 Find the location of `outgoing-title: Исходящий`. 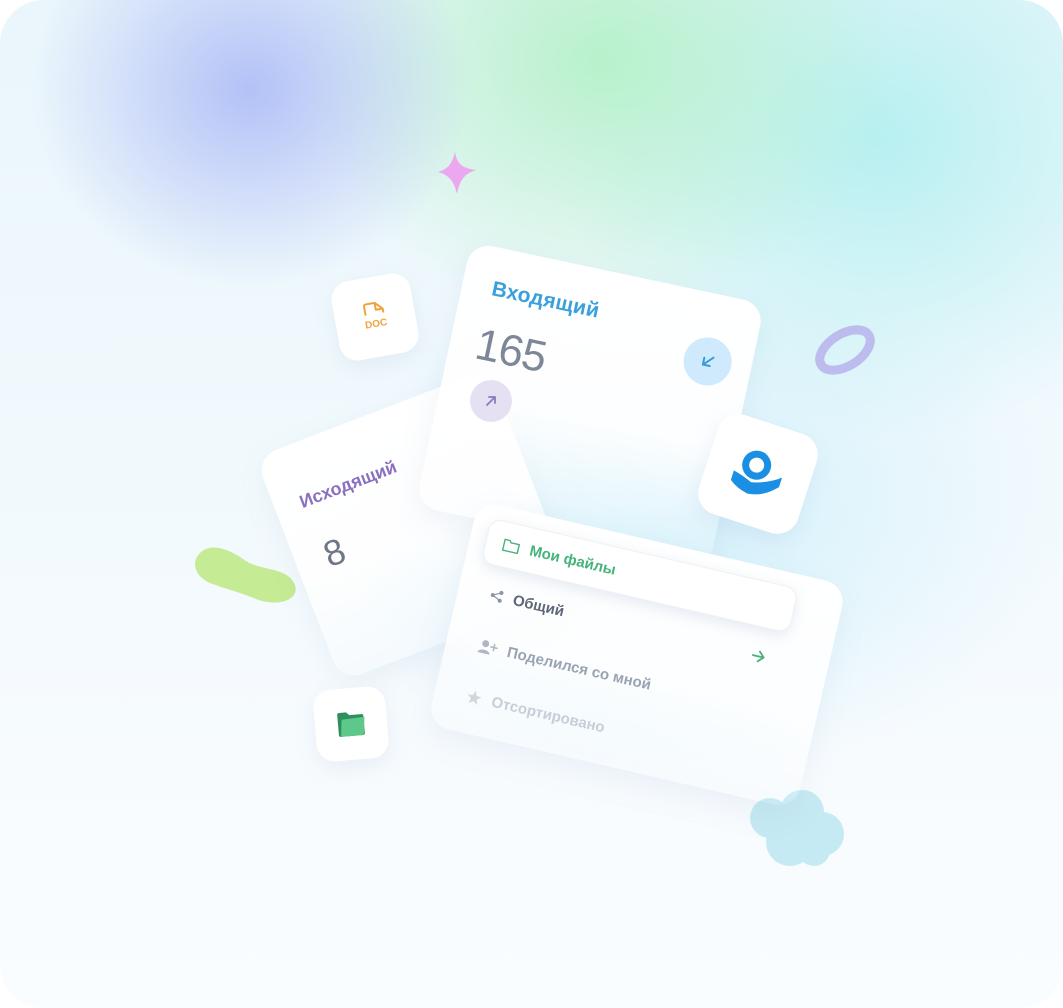

outgoing-title: Исходящий is located at coordinates (348, 484).